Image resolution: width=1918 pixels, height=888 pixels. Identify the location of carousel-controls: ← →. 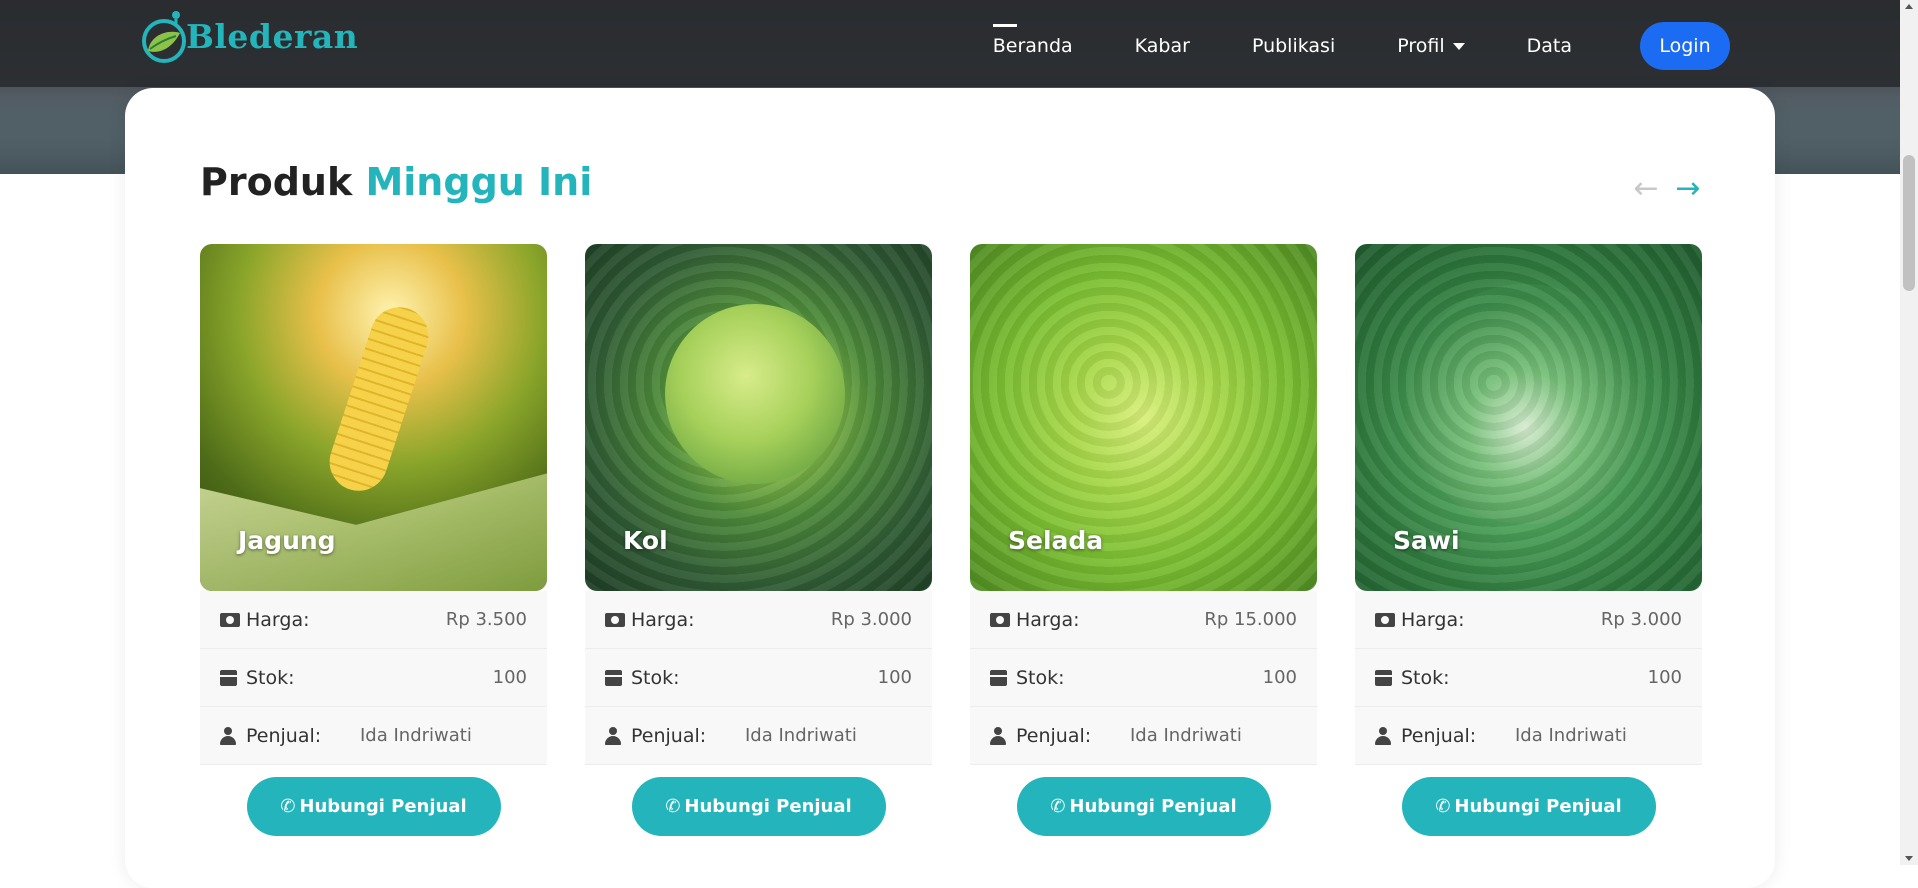
(1661, 189).